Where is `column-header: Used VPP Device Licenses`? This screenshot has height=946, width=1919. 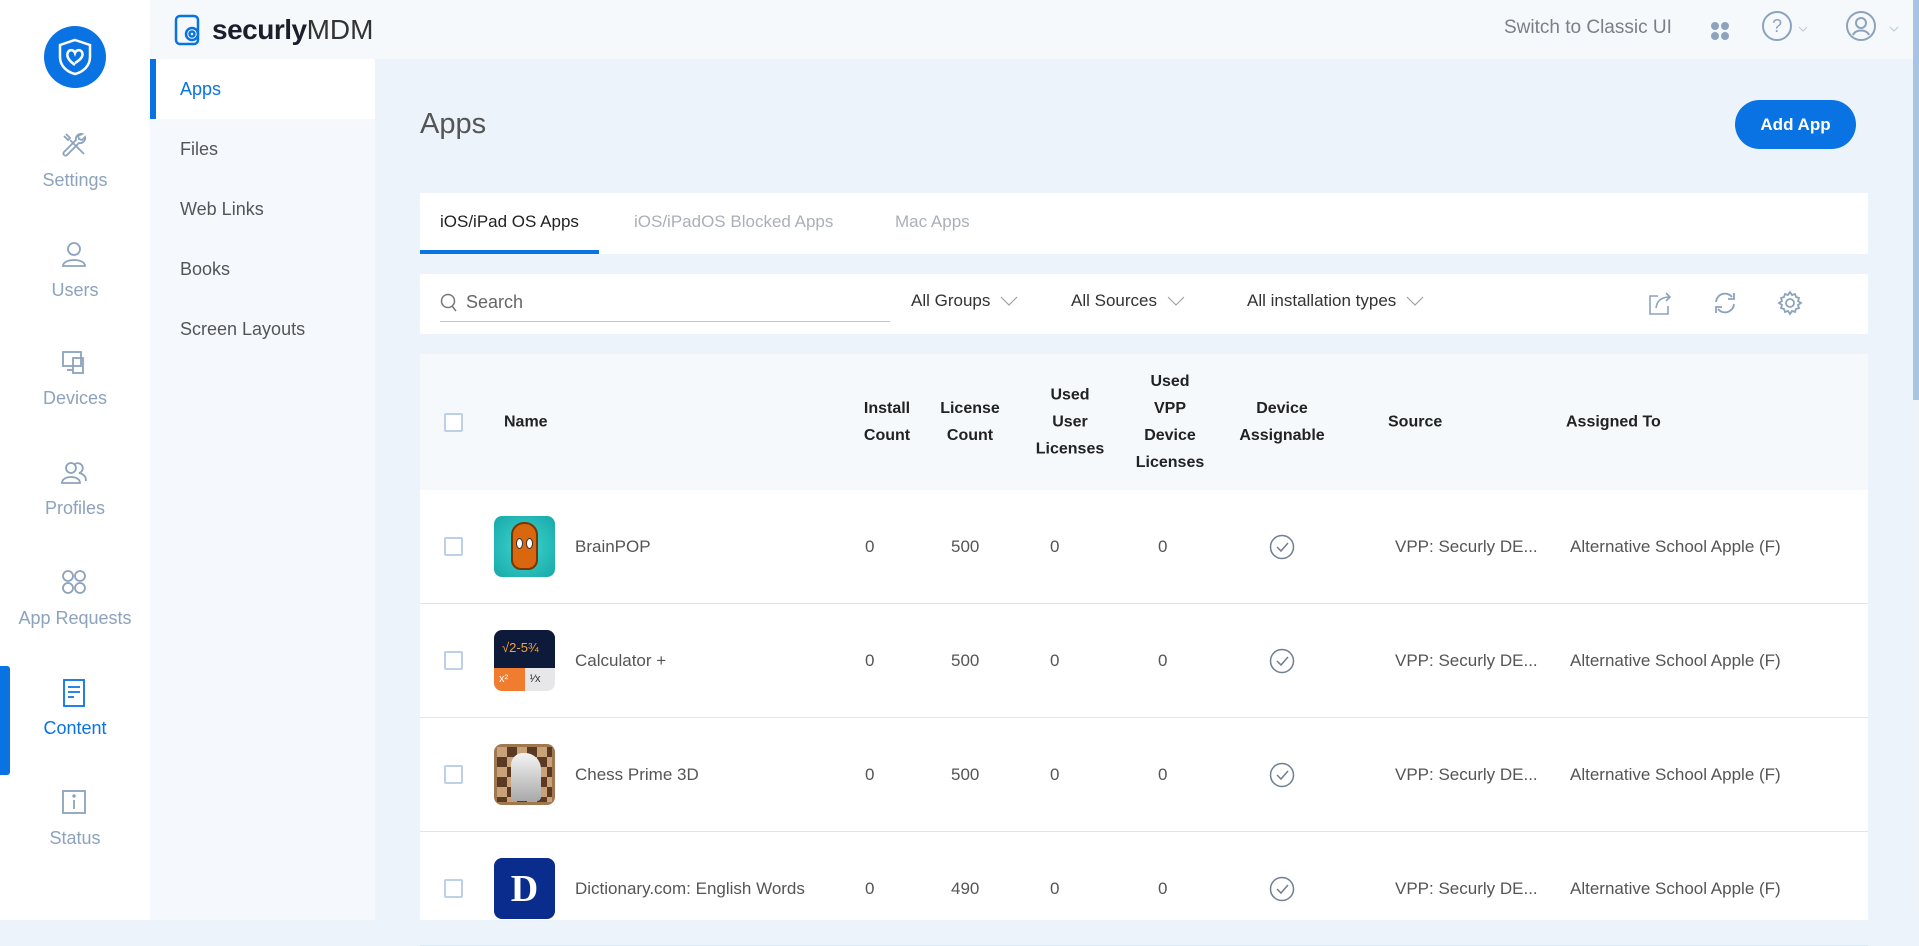
column-header: Used VPP Device Licenses is located at coordinates (1170, 422).